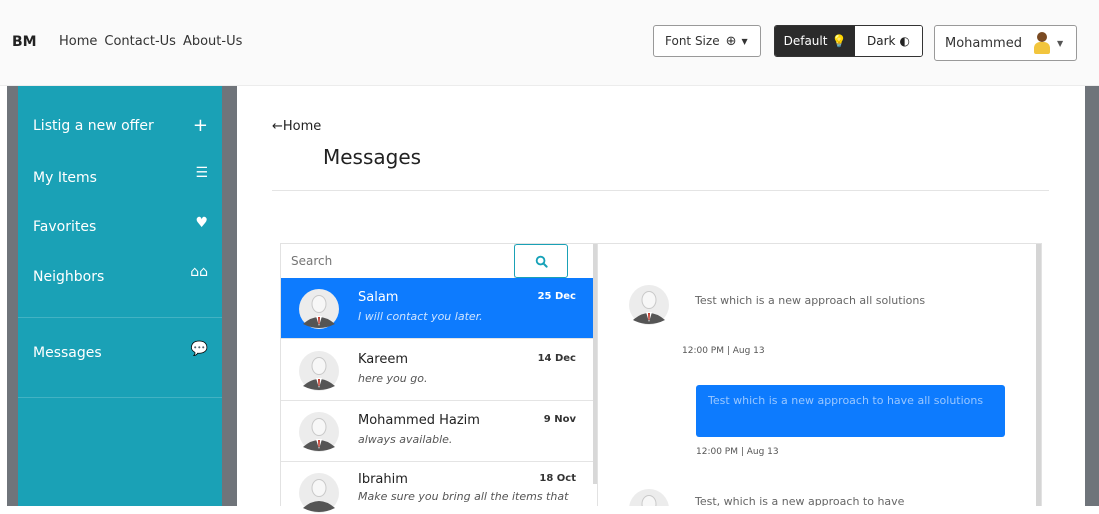  What do you see at coordinates (212, 41) in the screenshot?
I see `nav-link-about-us: About-Us` at bounding box center [212, 41].